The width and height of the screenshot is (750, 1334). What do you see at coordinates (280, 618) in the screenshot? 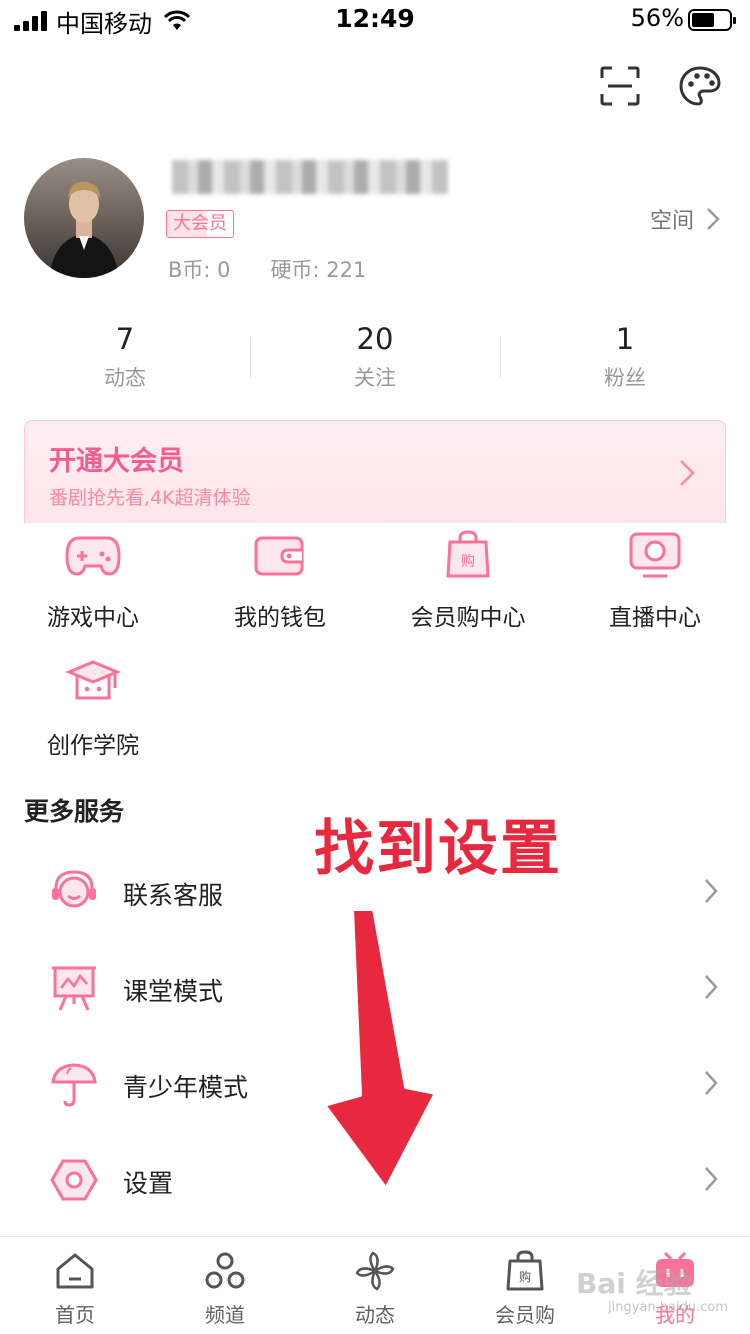
I see `service-label: 我的钱包` at bounding box center [280, 618].